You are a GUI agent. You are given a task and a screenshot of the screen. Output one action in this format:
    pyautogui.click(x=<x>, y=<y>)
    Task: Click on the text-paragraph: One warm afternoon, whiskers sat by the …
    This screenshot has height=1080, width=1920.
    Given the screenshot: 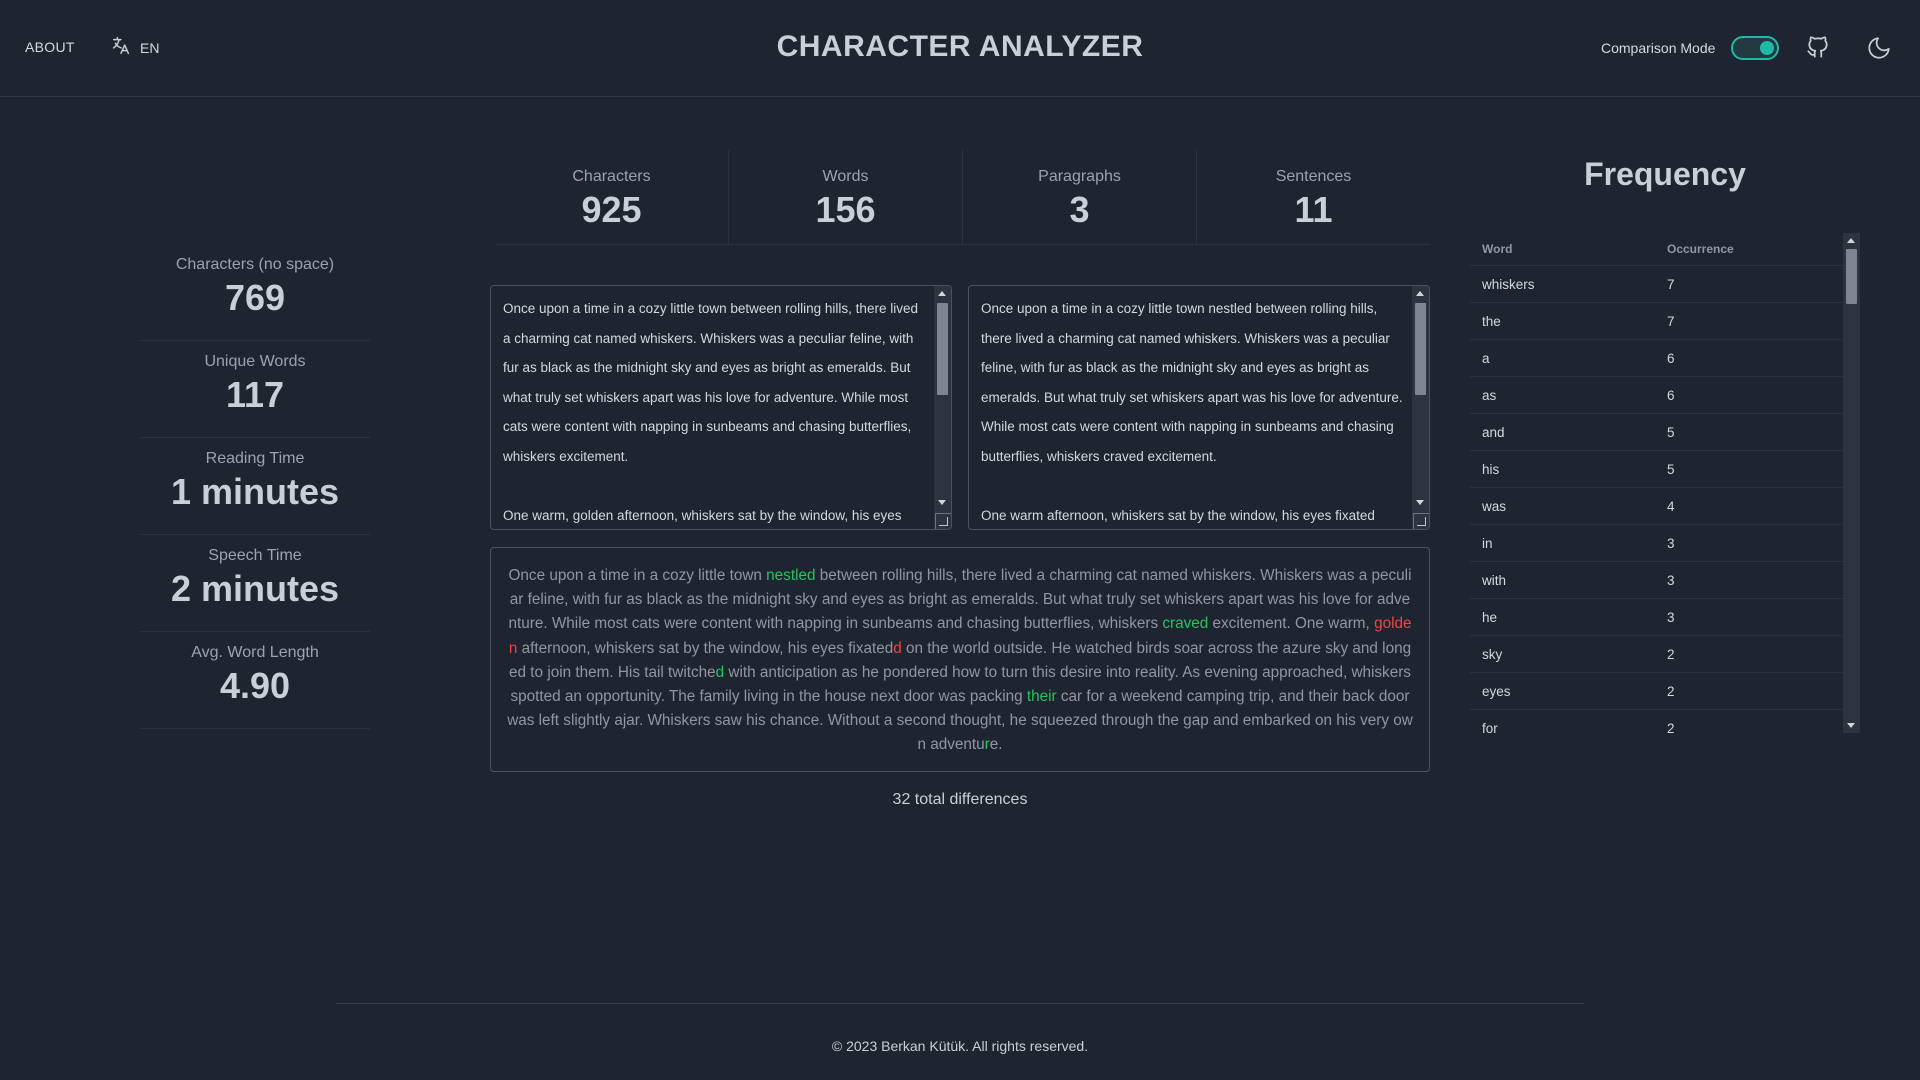 What is the action you would take?
    pyautogui.click(x=1178, y=515)
    